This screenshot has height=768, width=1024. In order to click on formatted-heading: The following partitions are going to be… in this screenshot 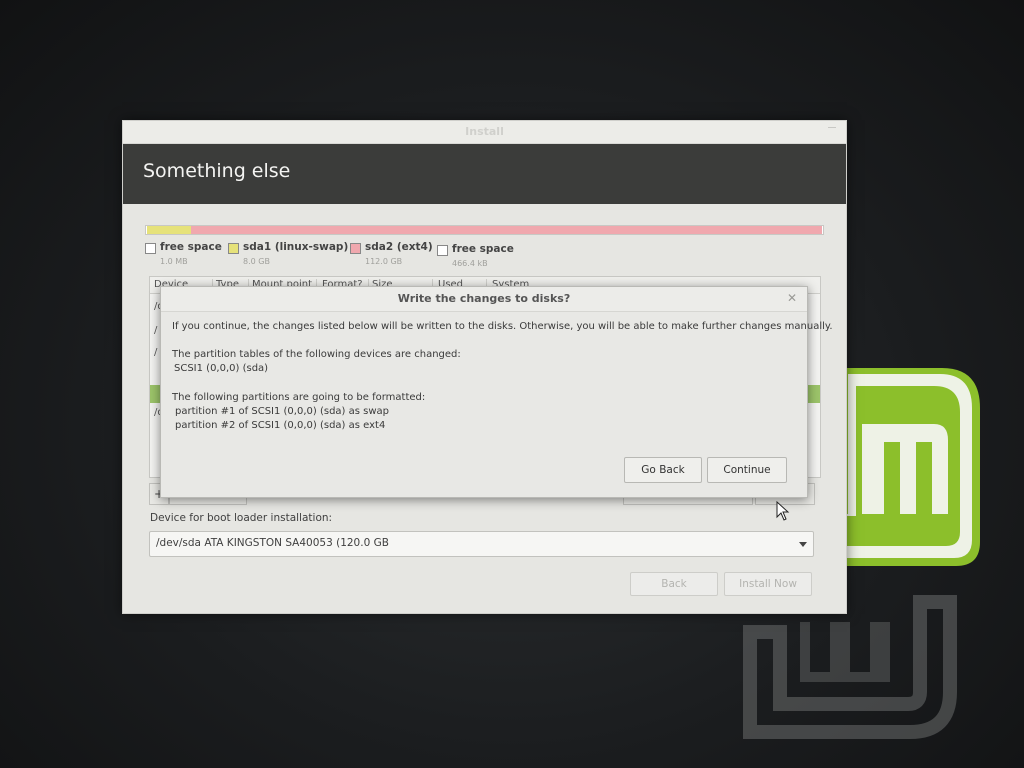, I will do `click(299, 397)`.